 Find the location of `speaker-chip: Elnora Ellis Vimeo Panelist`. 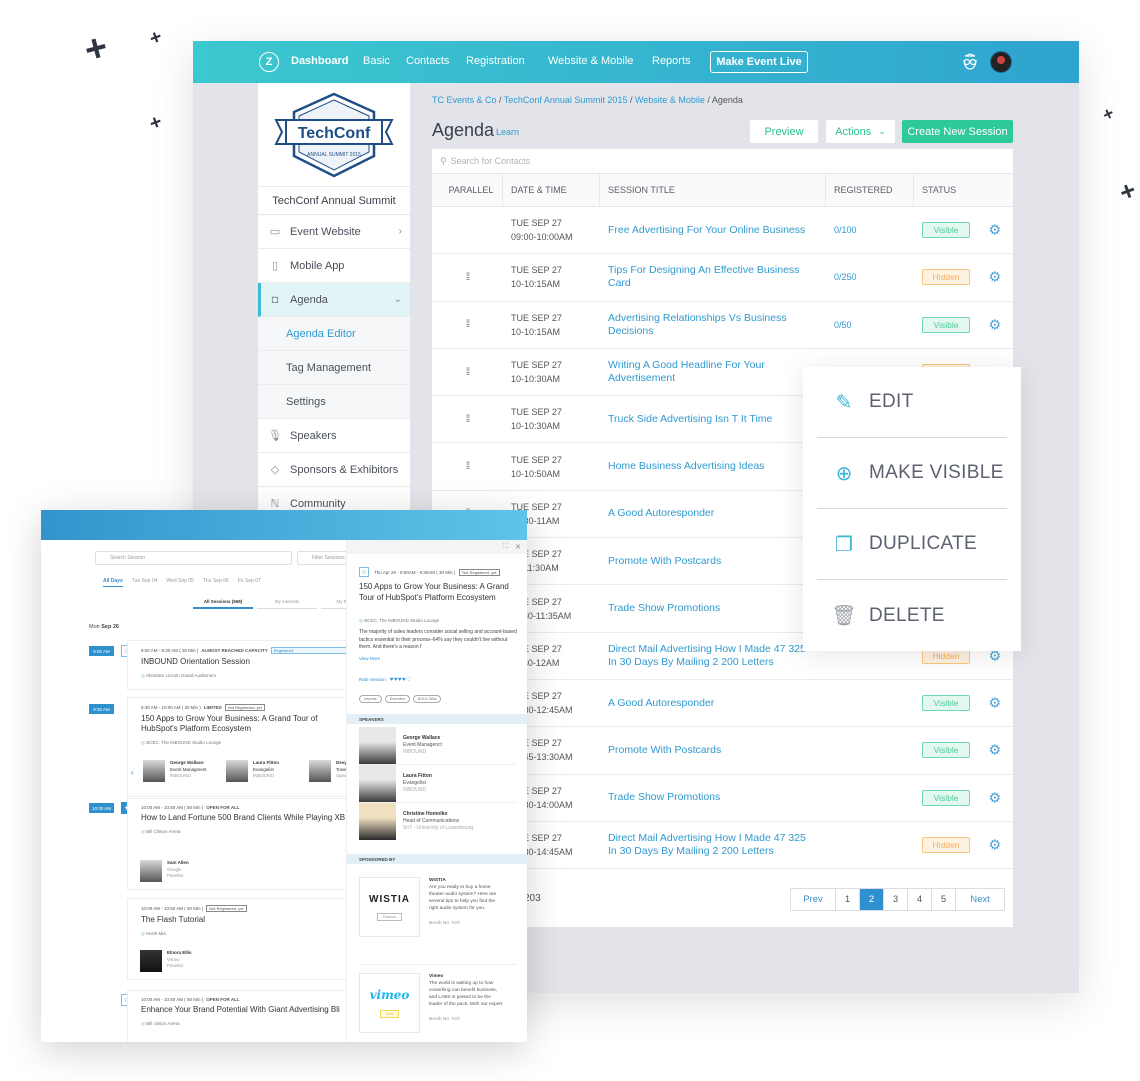

speaker-chip: Elnora Ellis Vimeo Panelist is located at coordinates (166, 961).